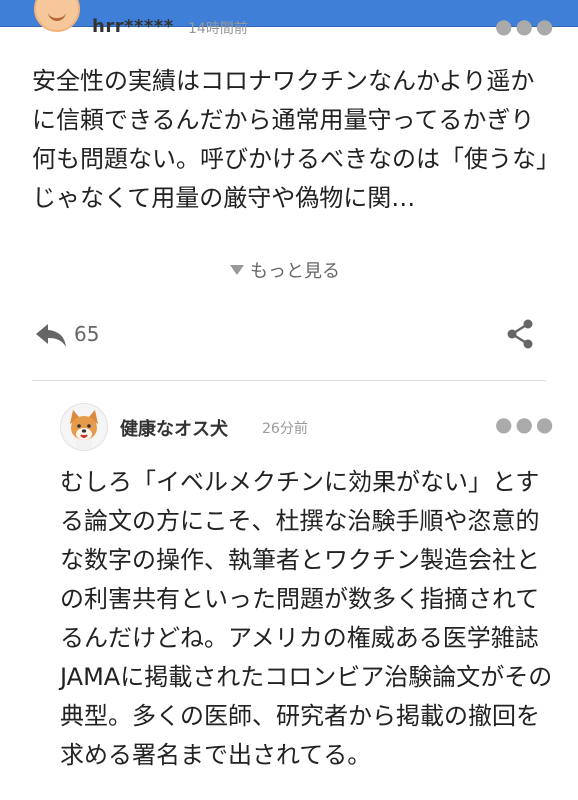  I want to click on see-more-button: もっと見る, so click(285, 270).